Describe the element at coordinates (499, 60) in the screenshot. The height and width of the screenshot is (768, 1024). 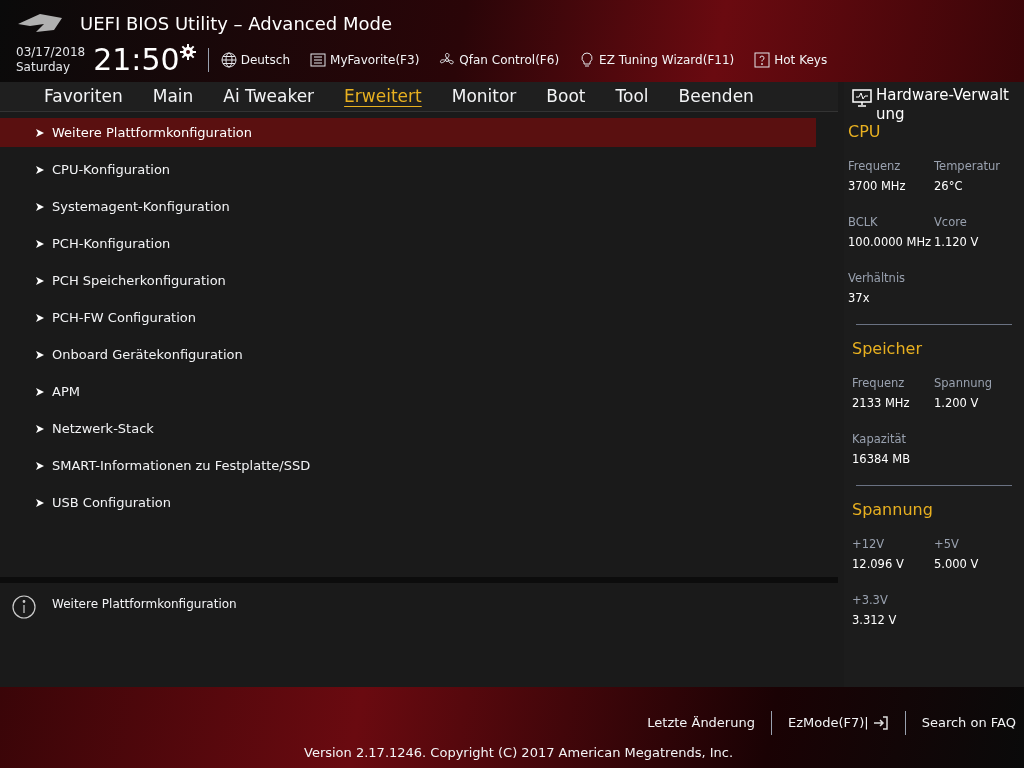
I see `toolbar-button: Qfan Control(F6)` at that location.